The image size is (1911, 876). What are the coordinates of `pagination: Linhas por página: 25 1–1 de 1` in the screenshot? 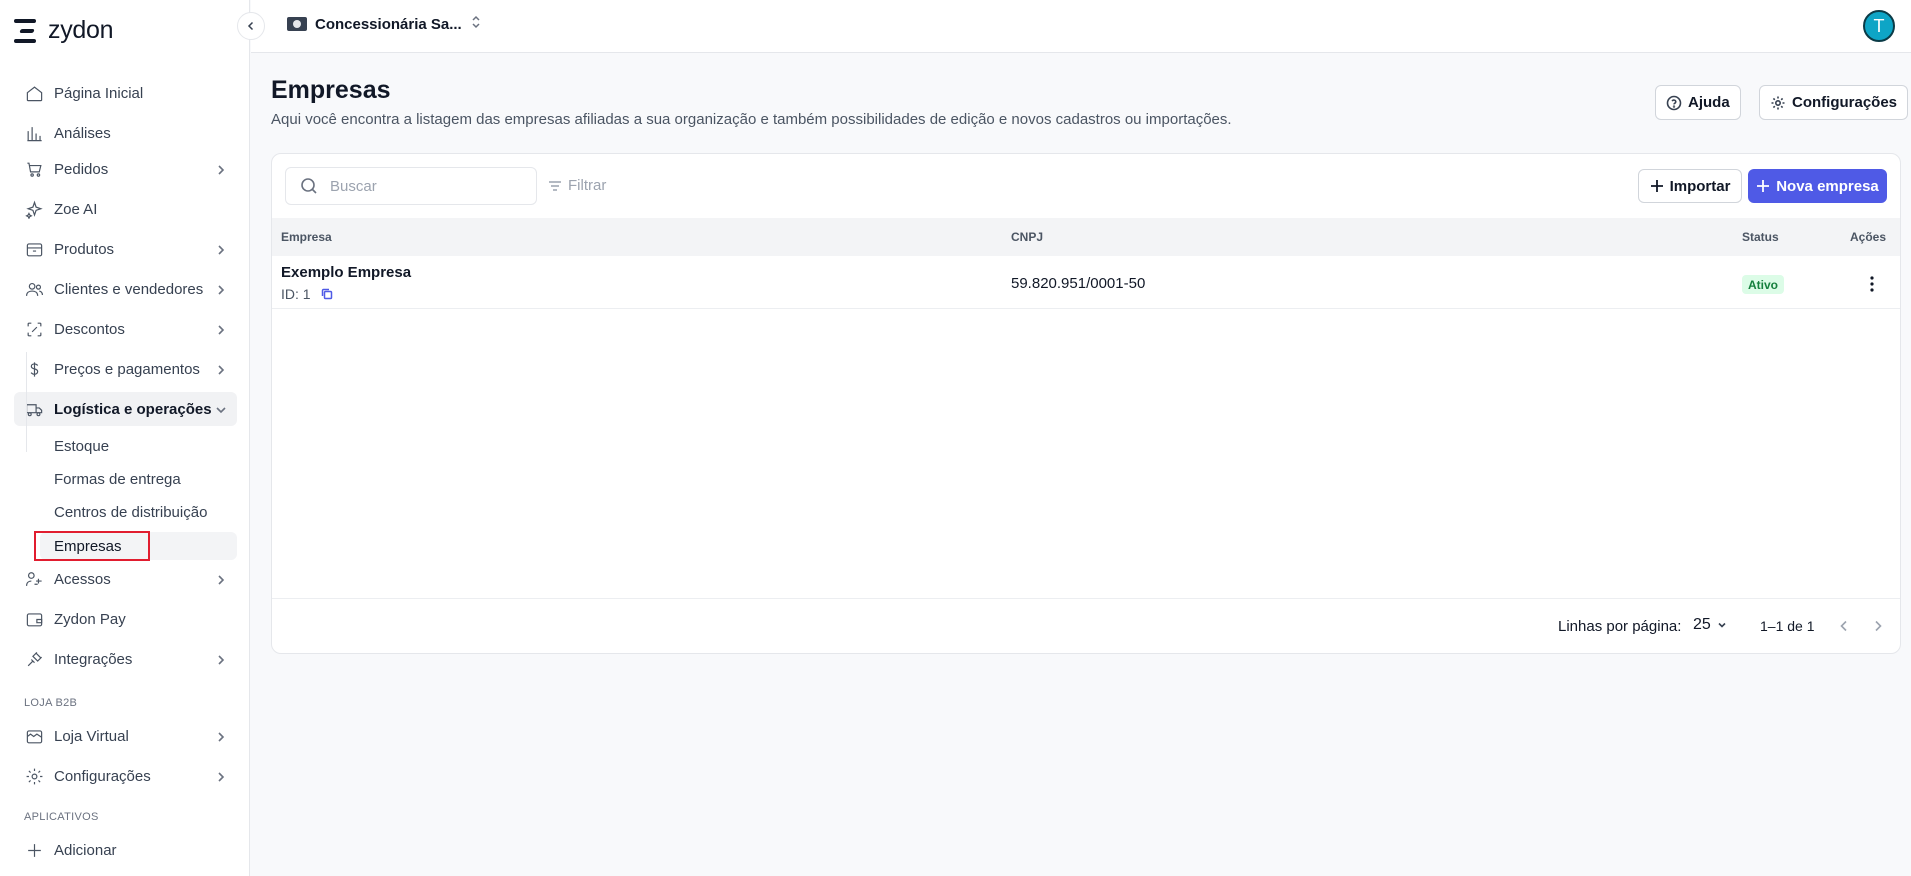 It's located at (1086, 626).